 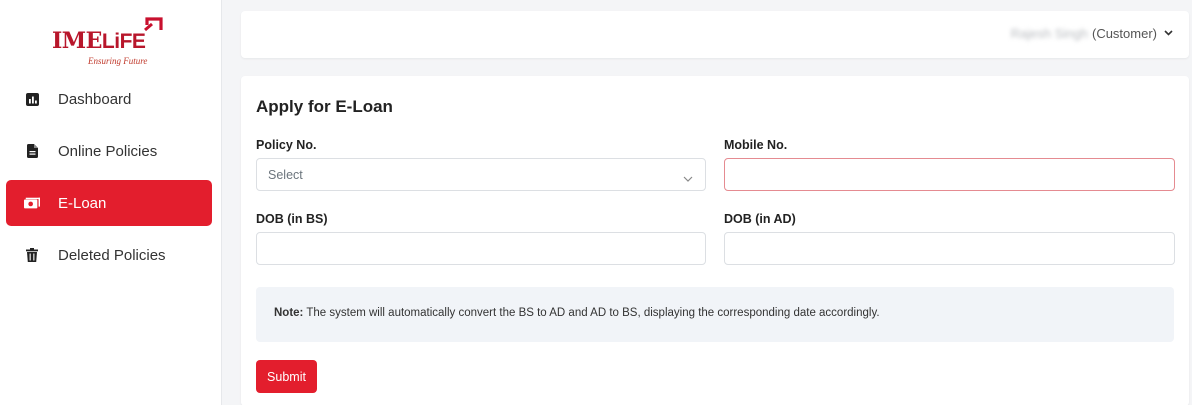 What do you see at coordinates (32, 151) in the screenshot?
I see `file-icon` at bounding box center [32, 151].